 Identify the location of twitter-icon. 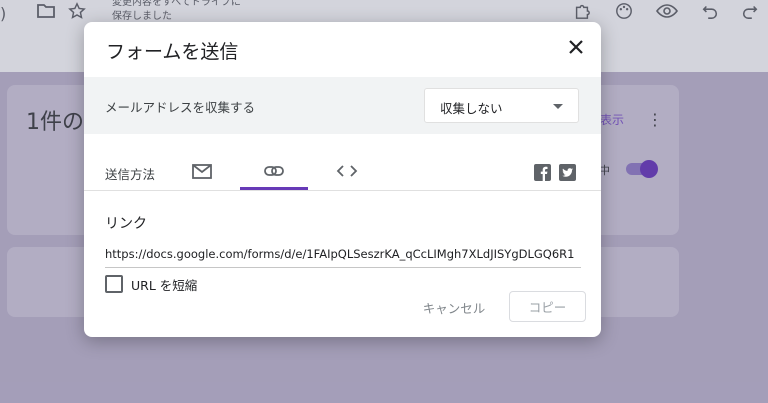
(567, 172).